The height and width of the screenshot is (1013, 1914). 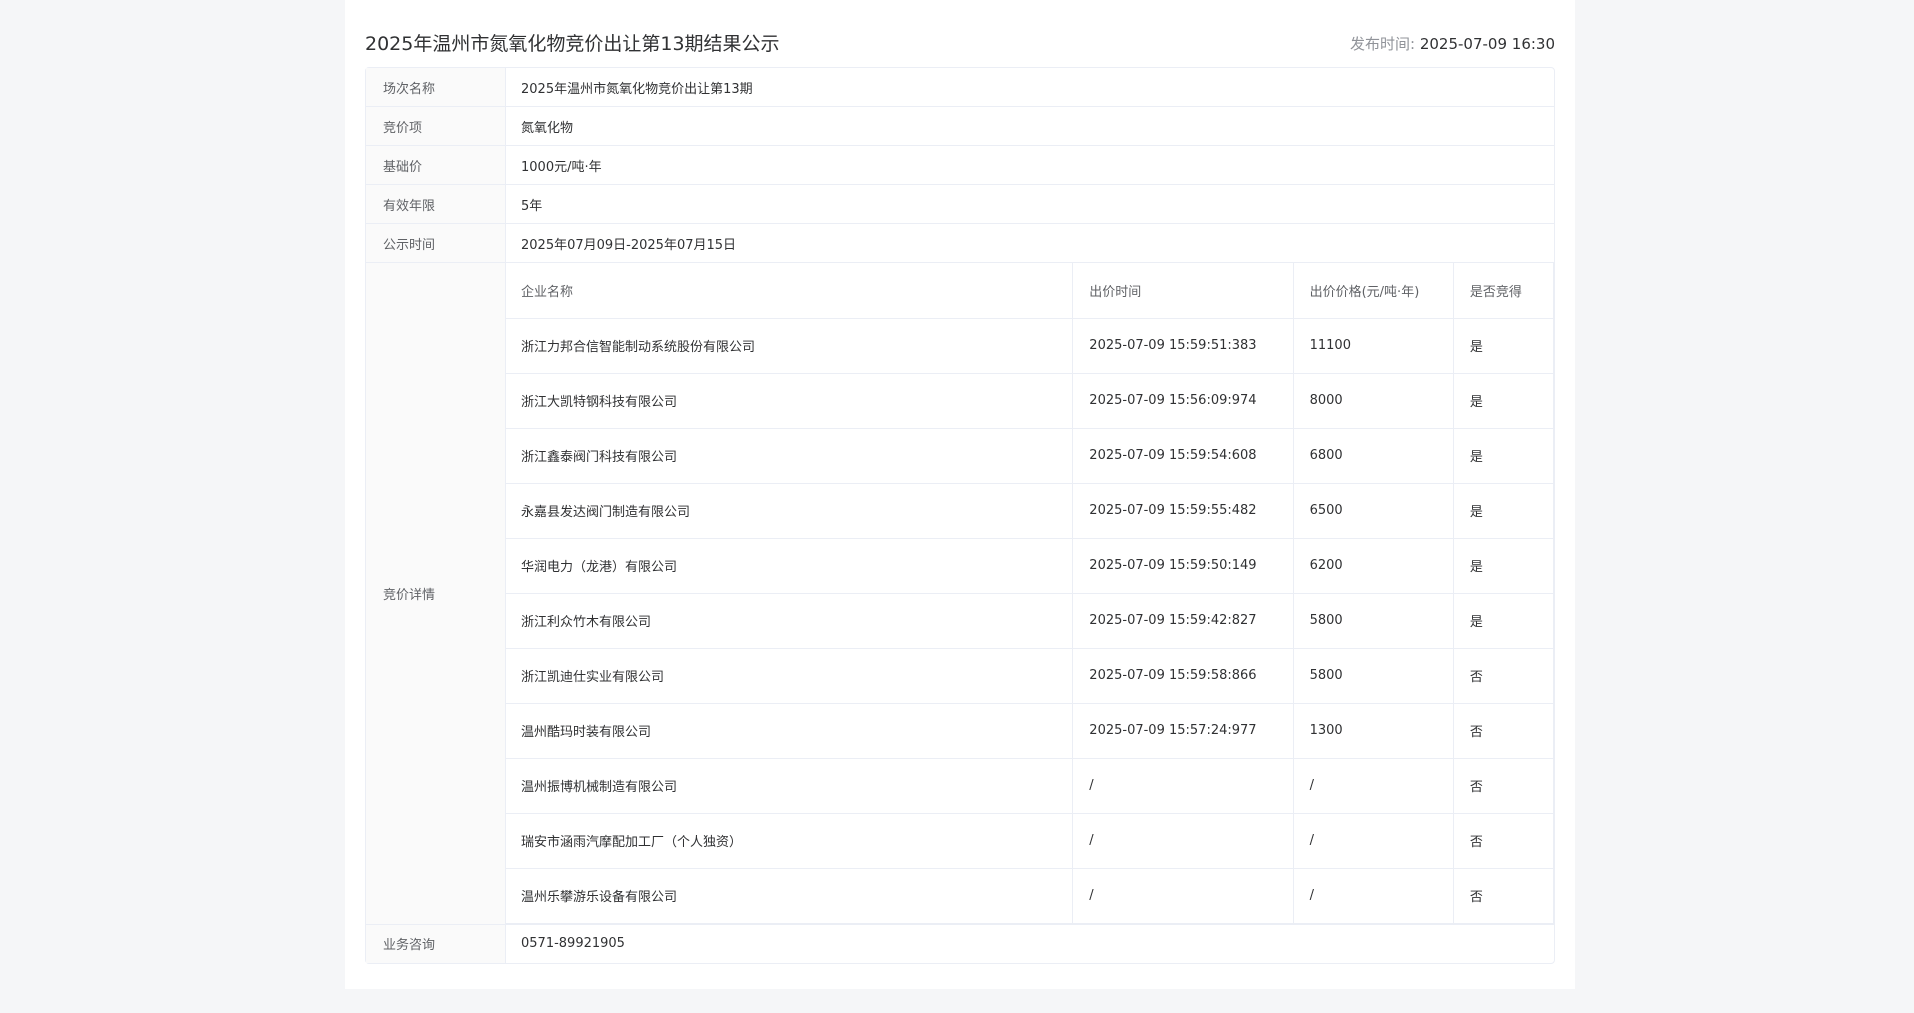 I want to click on publish-time-value: 2025-07-09 16:30, so click(x=1487, y=44).